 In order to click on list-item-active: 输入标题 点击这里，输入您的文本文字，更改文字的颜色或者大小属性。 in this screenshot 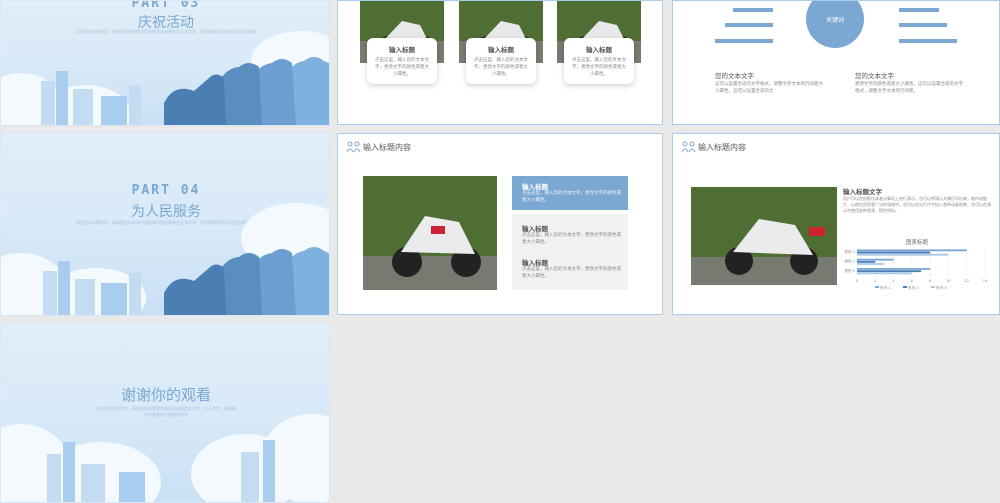, I will do `click(570, 193)`.